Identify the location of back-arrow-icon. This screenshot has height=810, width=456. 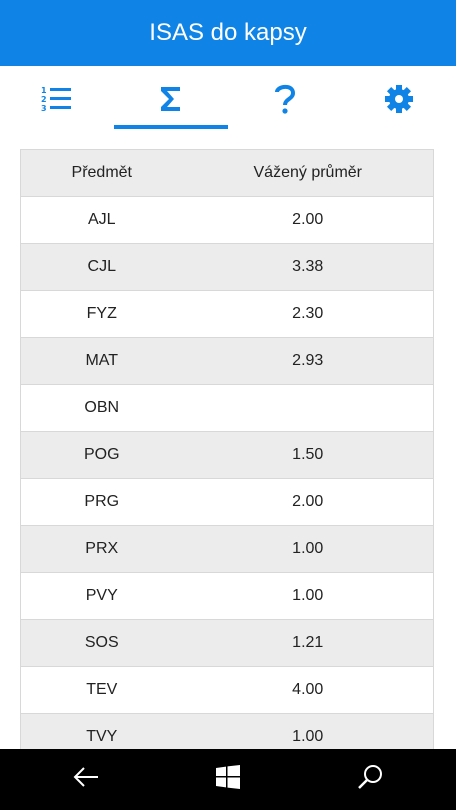
(86, 779).